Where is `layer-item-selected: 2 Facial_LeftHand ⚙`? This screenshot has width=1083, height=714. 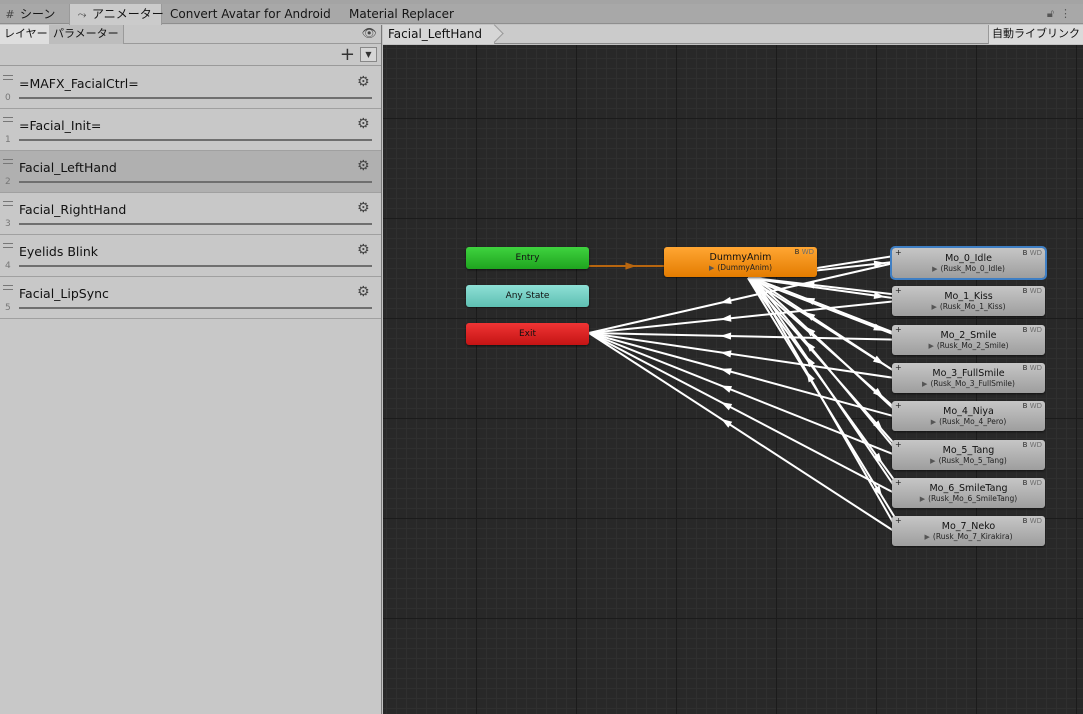
layer-item-selected: 2 Facial_LeftHand ⚙ is located at coordinates (190, 172).